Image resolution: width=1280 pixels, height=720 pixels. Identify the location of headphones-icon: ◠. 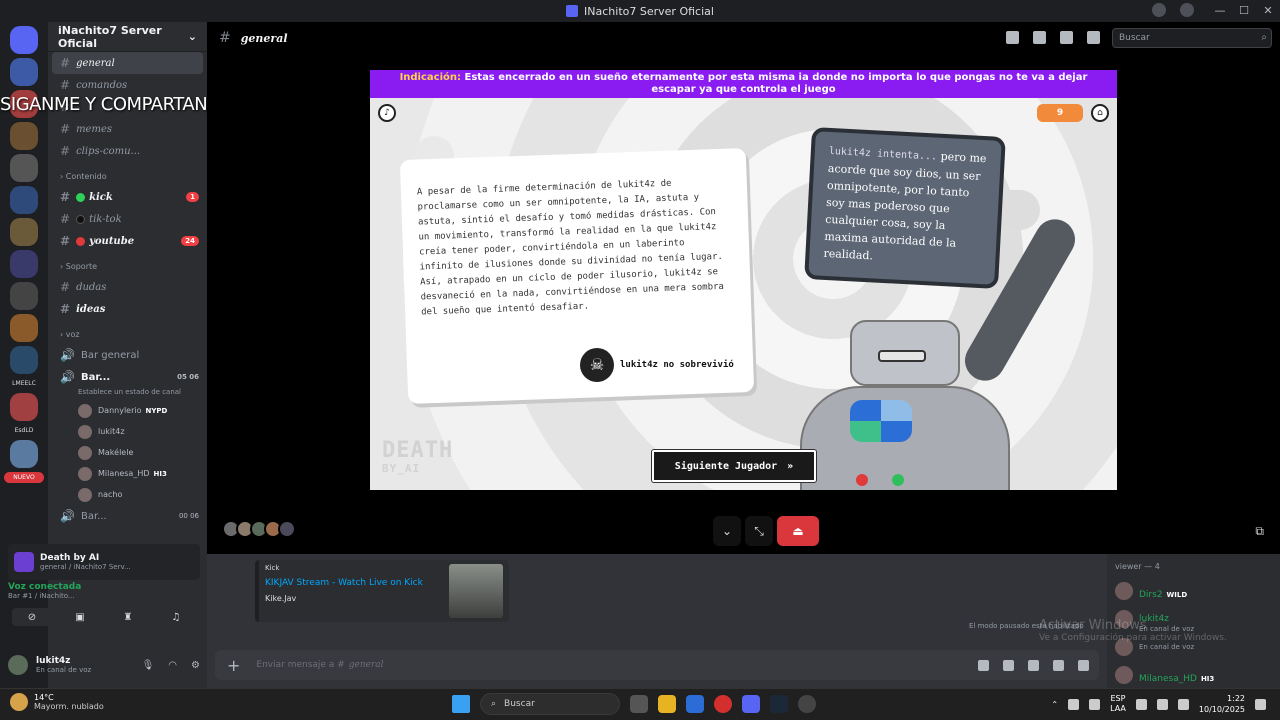
(172, 665).